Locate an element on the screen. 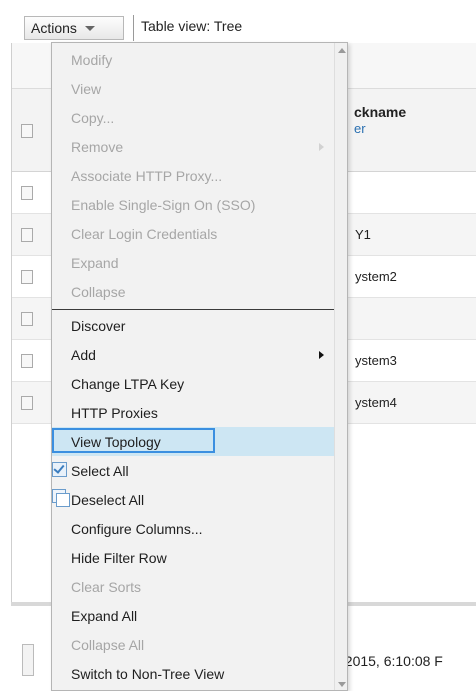 The height and width of the screenshot is (691, 476). menu-item-clear-login-credentials: Clear Login Credentials is located at coordinates (193, 233).